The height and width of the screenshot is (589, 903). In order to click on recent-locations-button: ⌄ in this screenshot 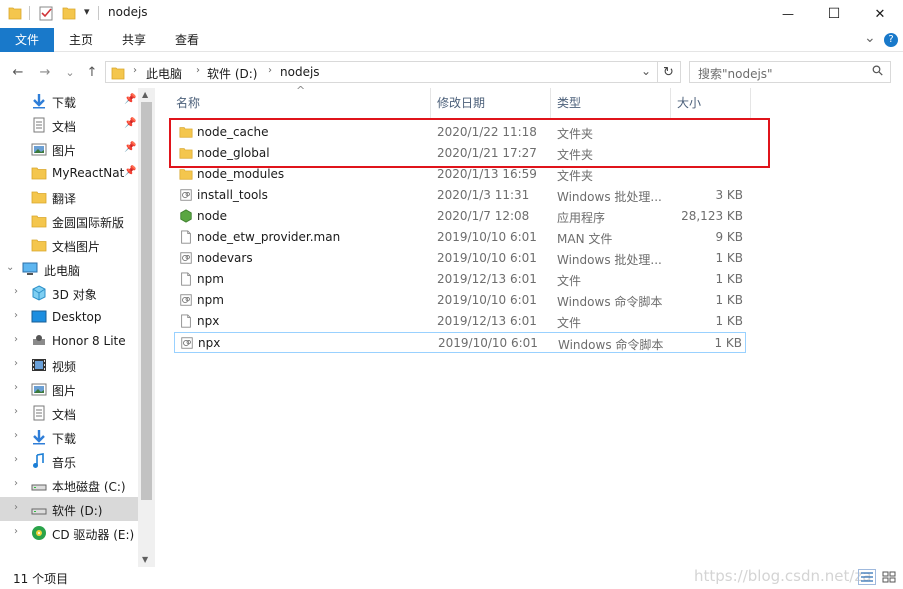, I will do `click(70, 72)`.